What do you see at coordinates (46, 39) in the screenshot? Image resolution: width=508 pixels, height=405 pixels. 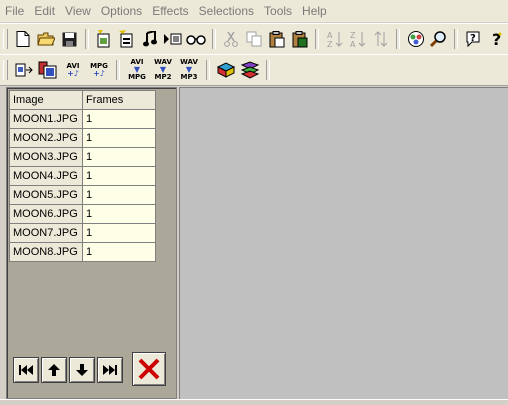 I see `open-folder-icon` at bounding box center [46, 39].